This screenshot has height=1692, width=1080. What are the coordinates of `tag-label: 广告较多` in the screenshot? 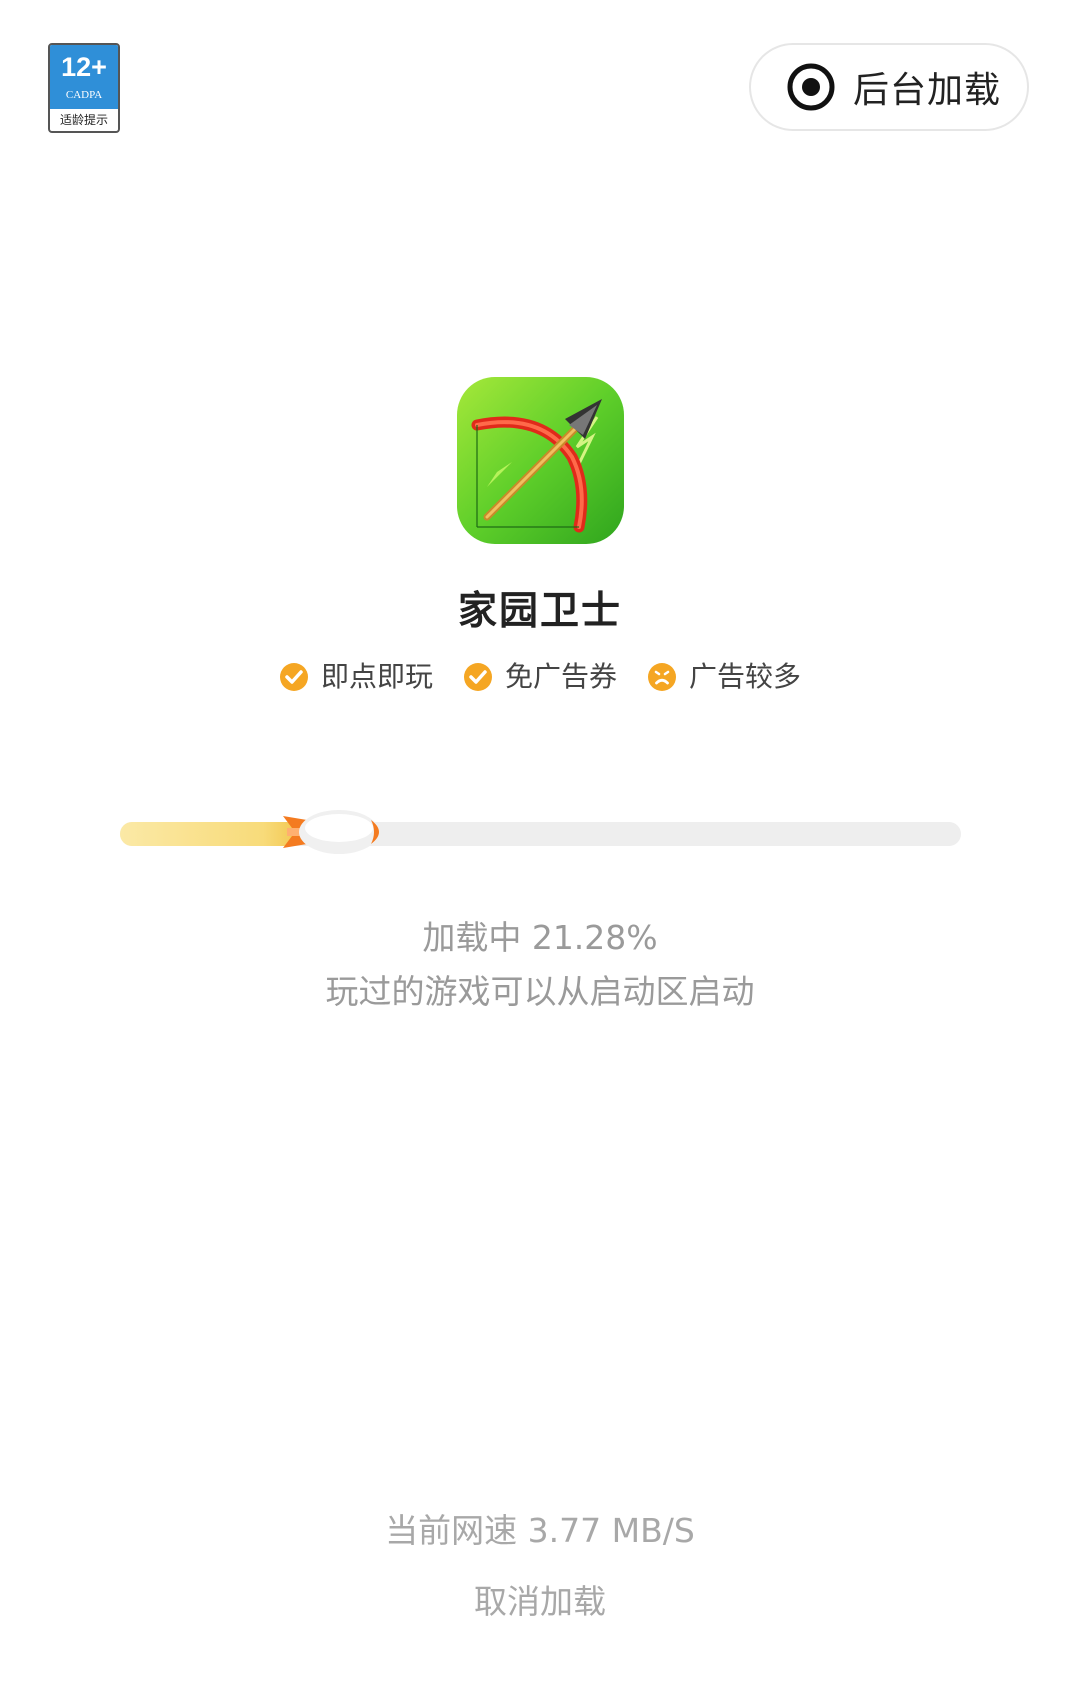 It's located at (745, 676).